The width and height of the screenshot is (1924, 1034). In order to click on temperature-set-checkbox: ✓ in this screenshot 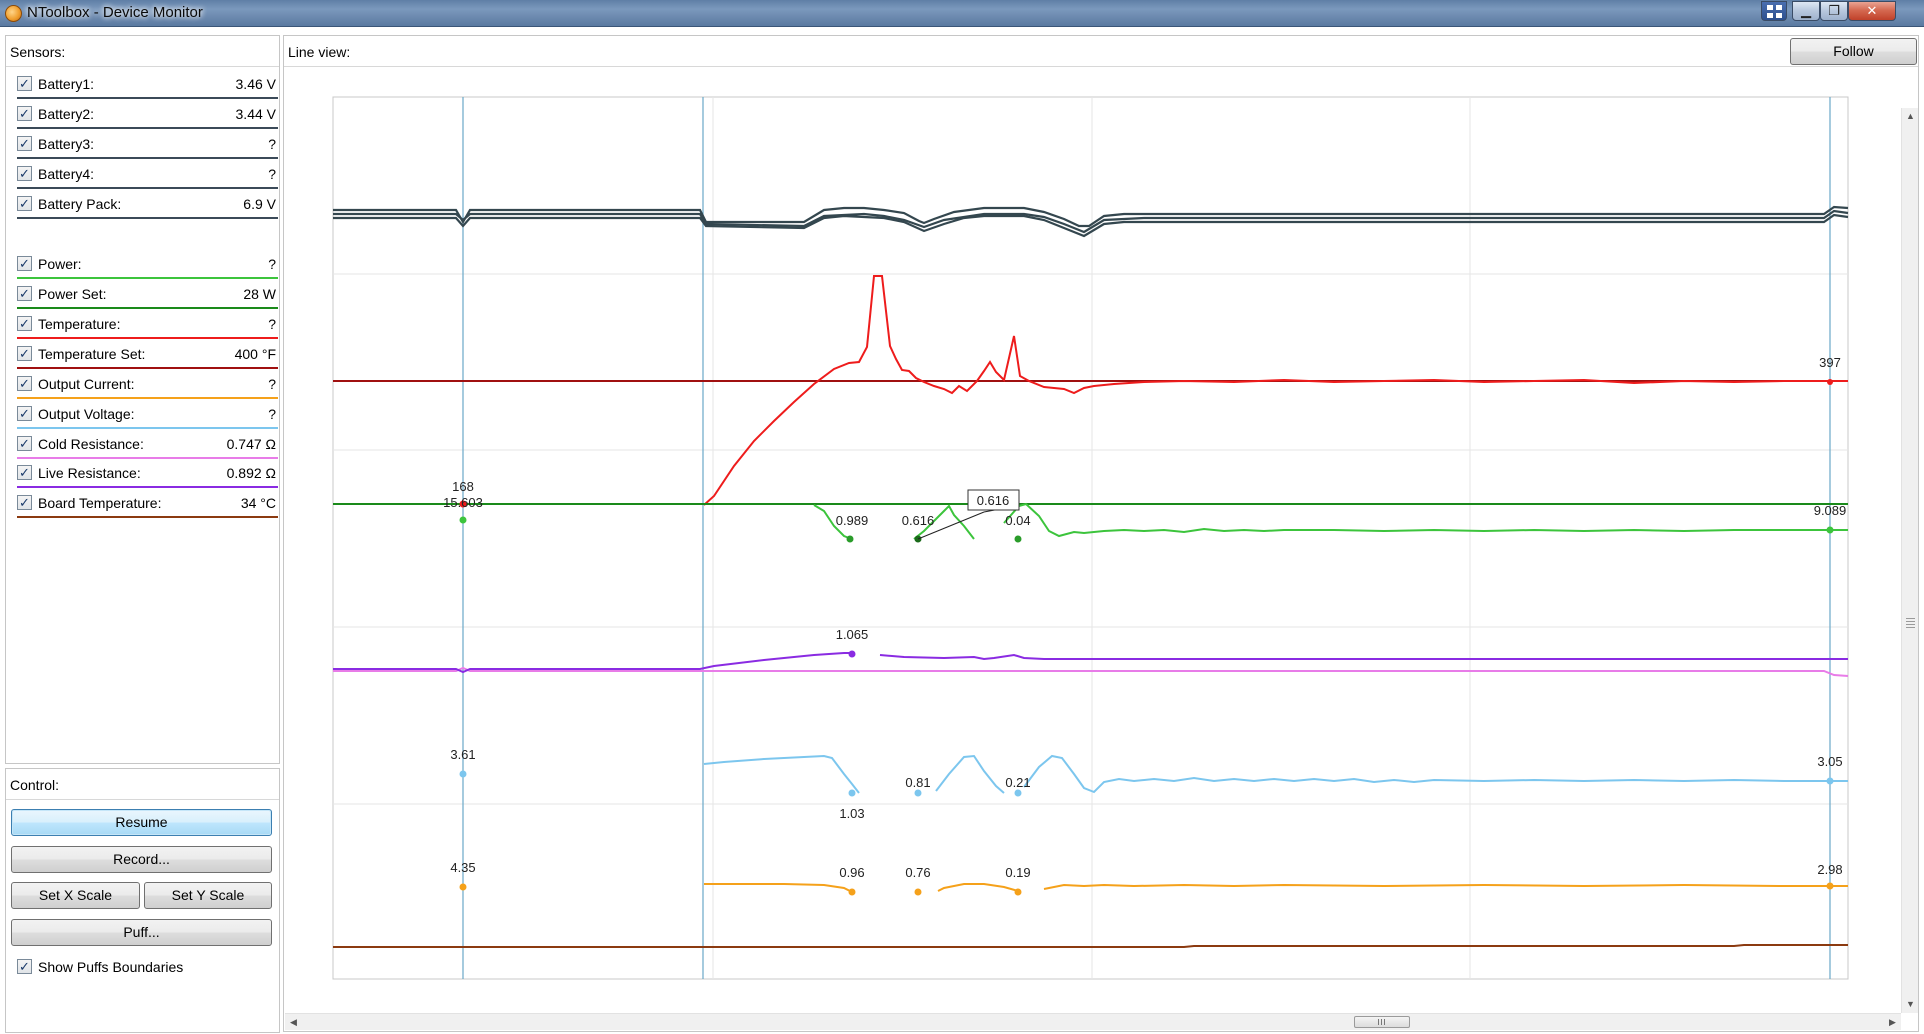, I will do `click(24, 353)`.